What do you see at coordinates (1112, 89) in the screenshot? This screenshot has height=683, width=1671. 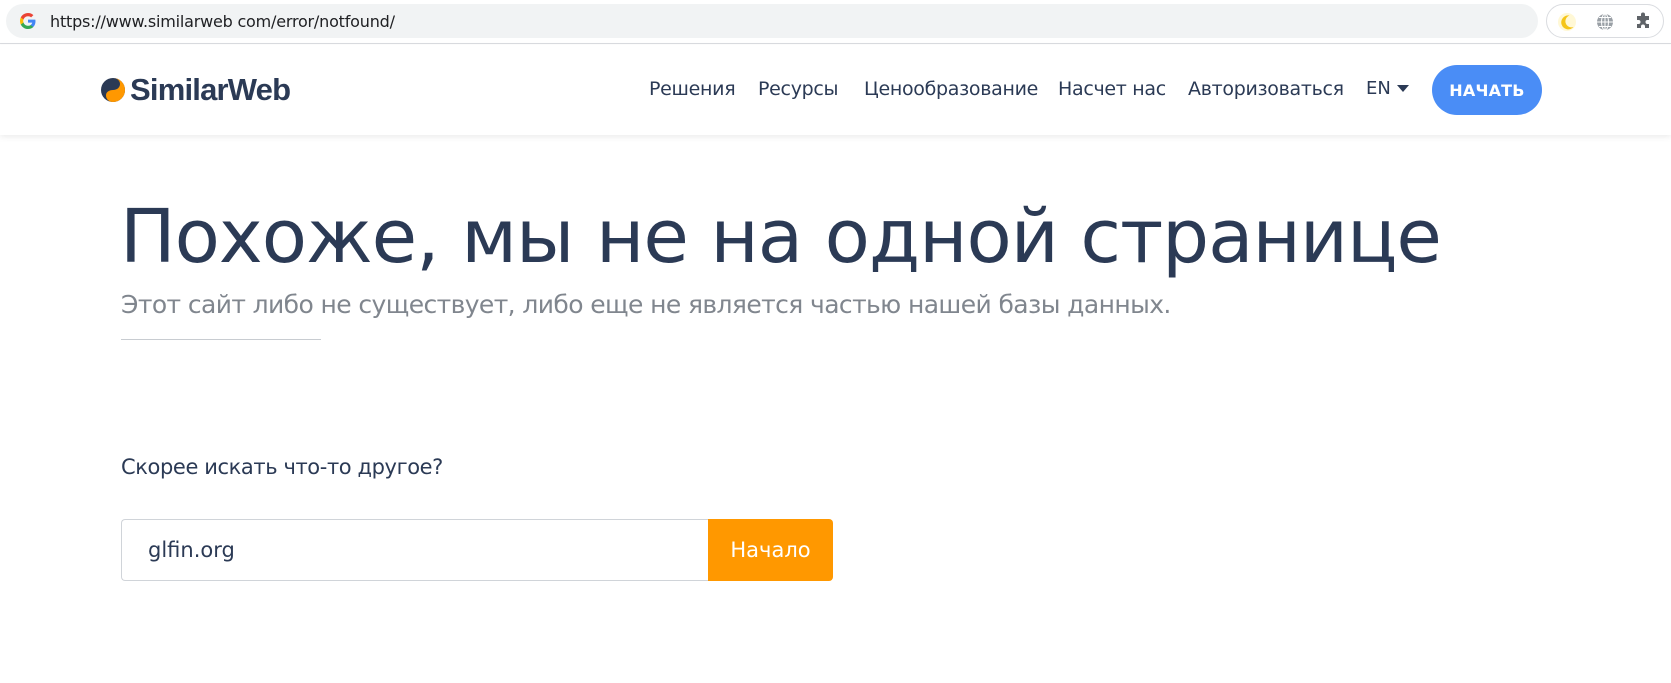 I see `nav-about: Насчет нас` at bounding box center [1112, 89].